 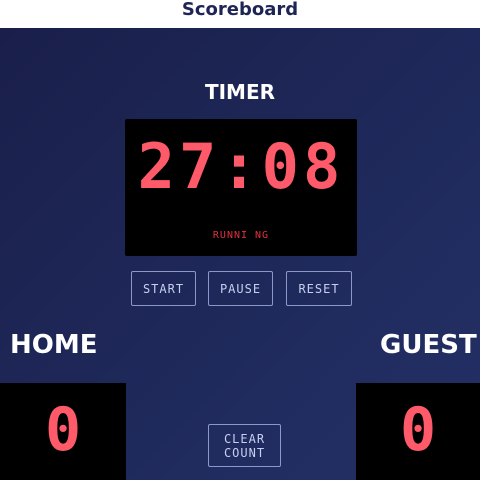 What do you see at coordinates (244, 445) in the screenshot?
I see `clear-count-button: CLEAR COUNT` at bounding box center [244, 445].